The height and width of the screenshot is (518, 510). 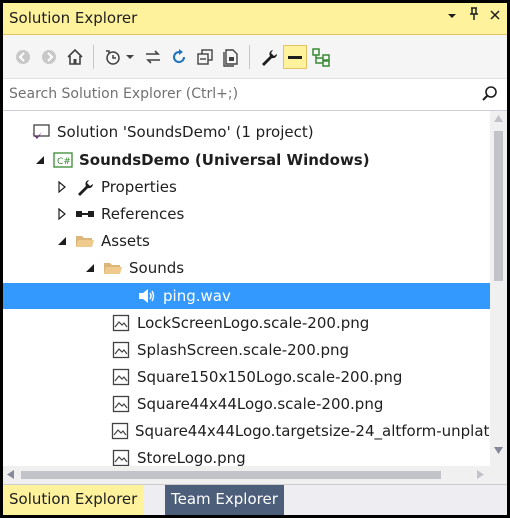 I want to click on show-all-files-icon, so click(x=230, y=58).